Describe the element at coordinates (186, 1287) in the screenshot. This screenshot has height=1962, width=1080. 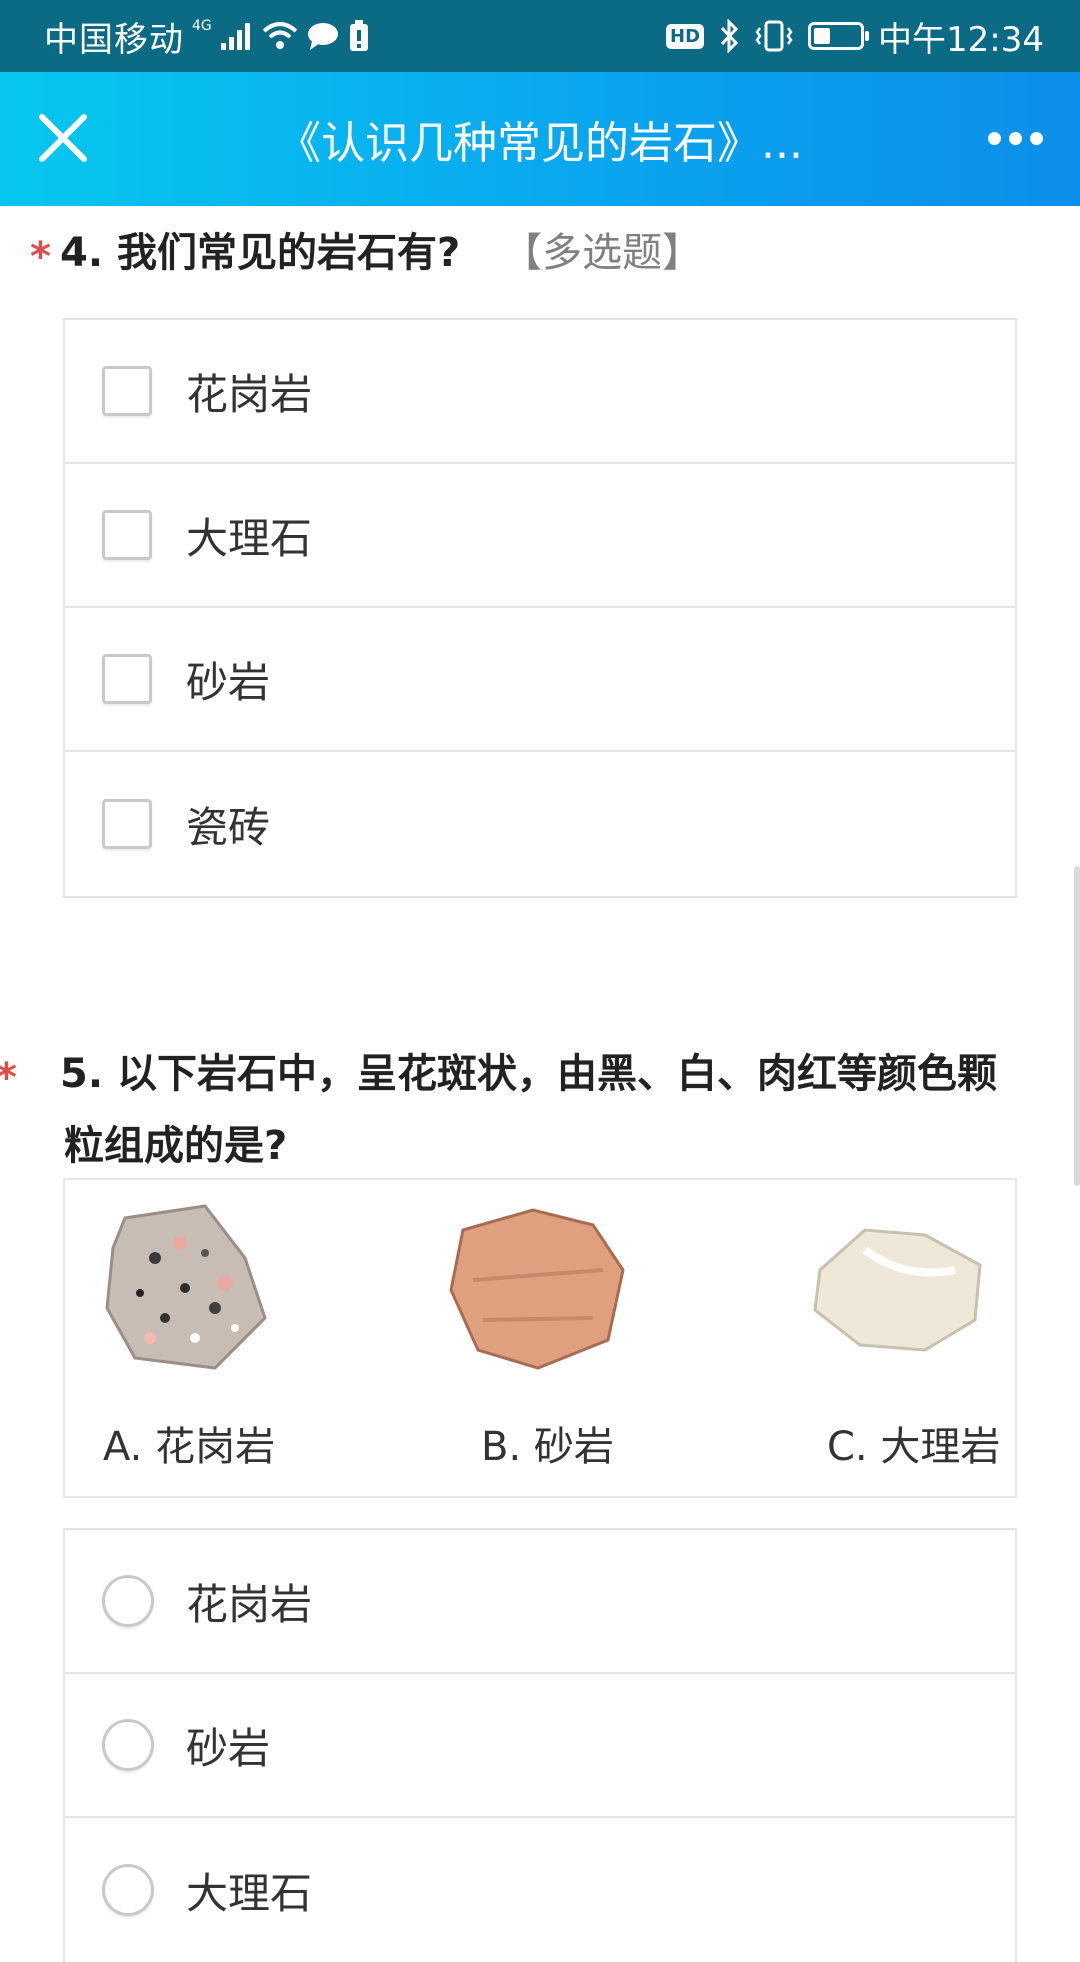
I see `granite-rock-image` at that location.